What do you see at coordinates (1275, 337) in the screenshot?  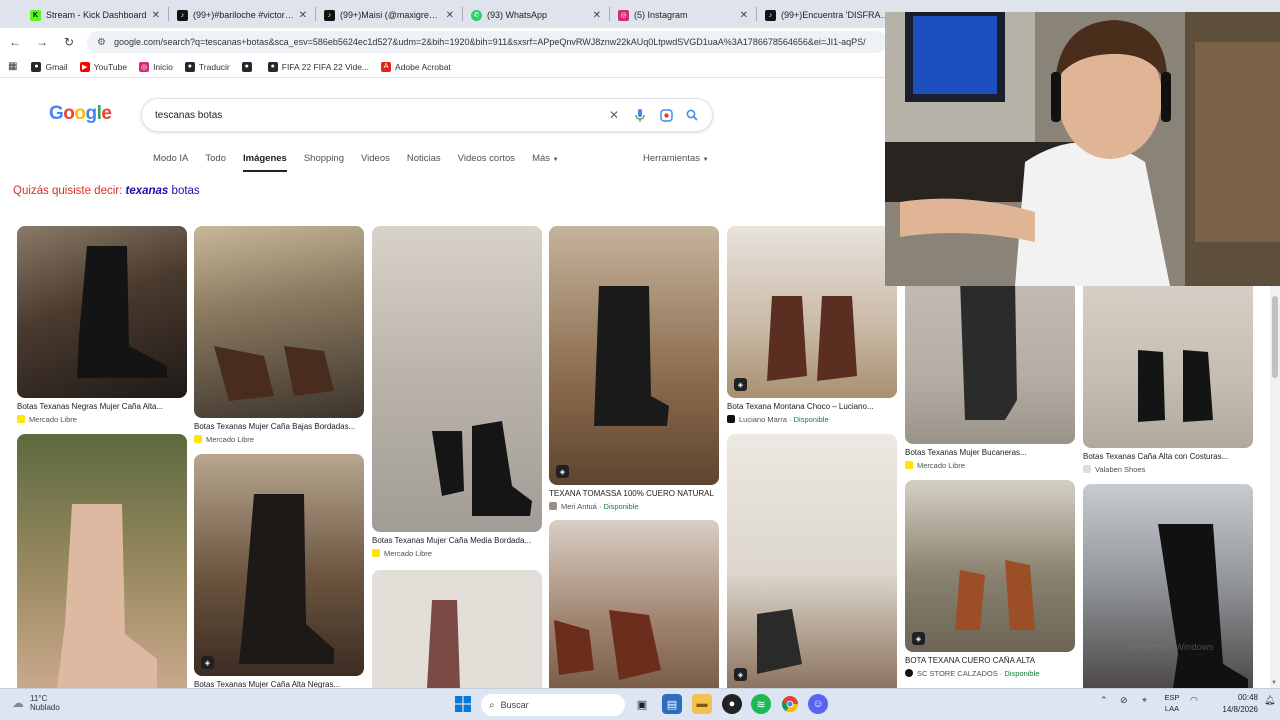 I see `scrollbar-thumb` at bounding box center [1275, 337].